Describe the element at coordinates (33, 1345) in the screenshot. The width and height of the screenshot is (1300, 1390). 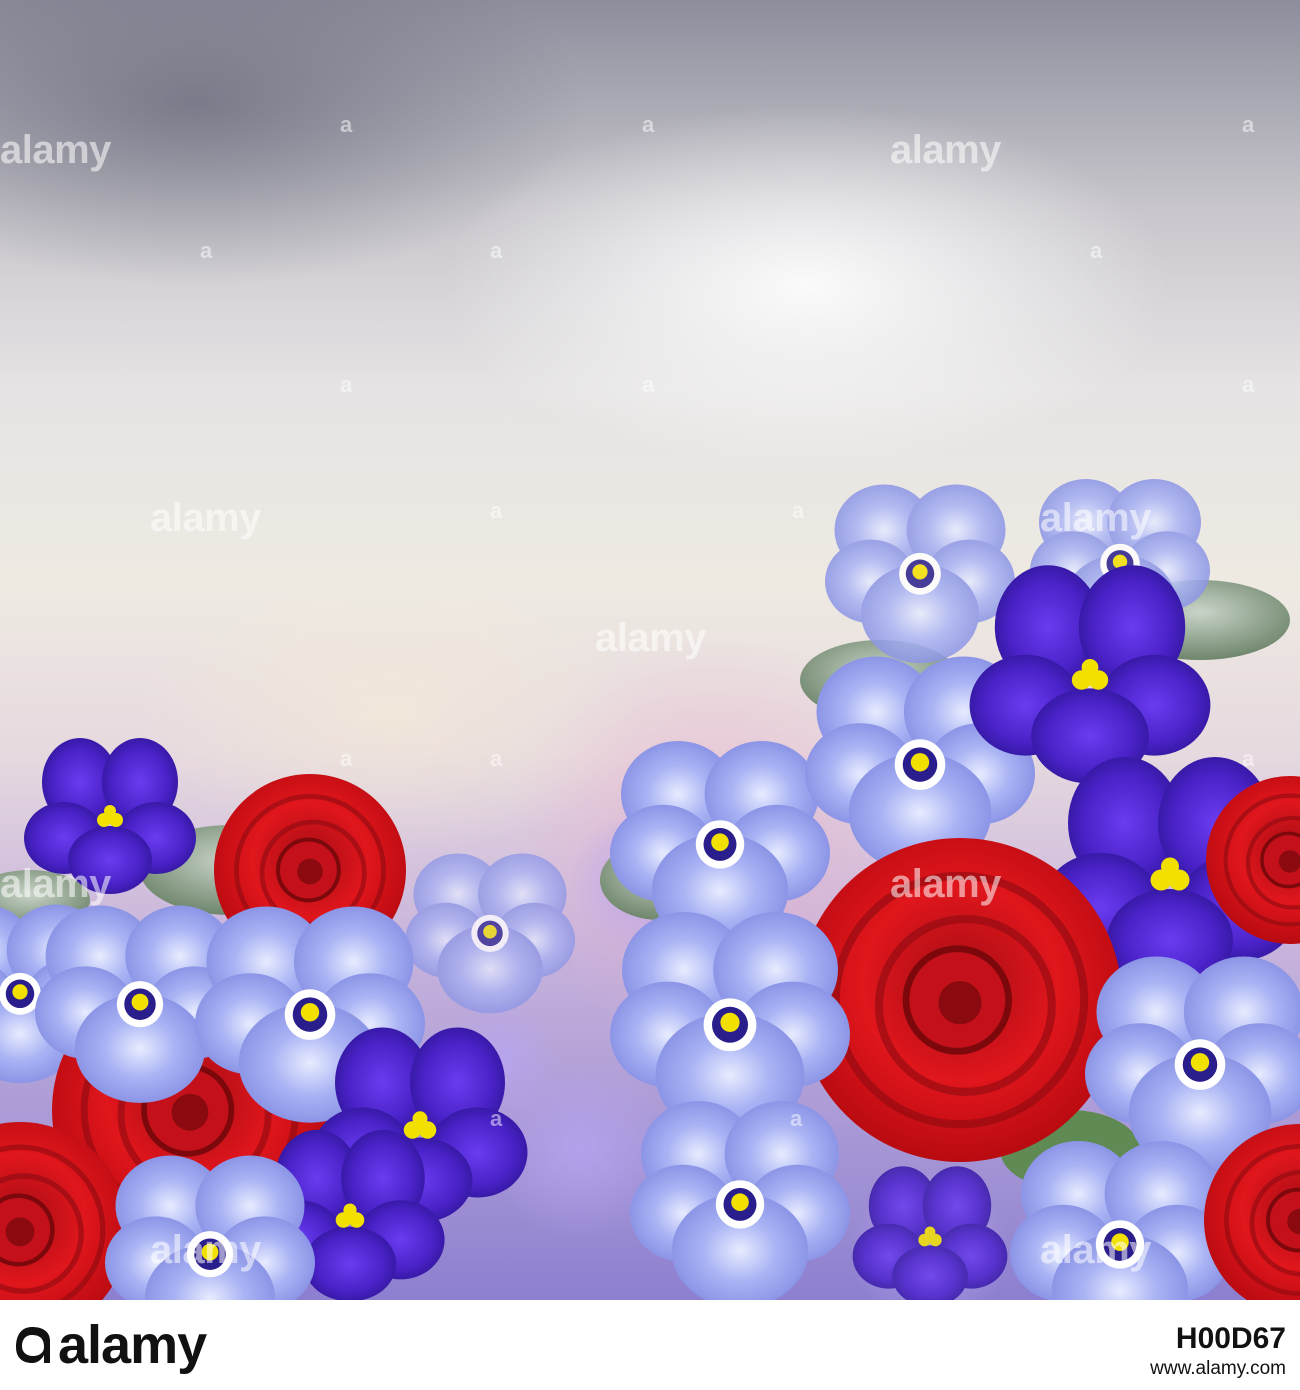
I see `alamy-a-logo-icon` at that location.